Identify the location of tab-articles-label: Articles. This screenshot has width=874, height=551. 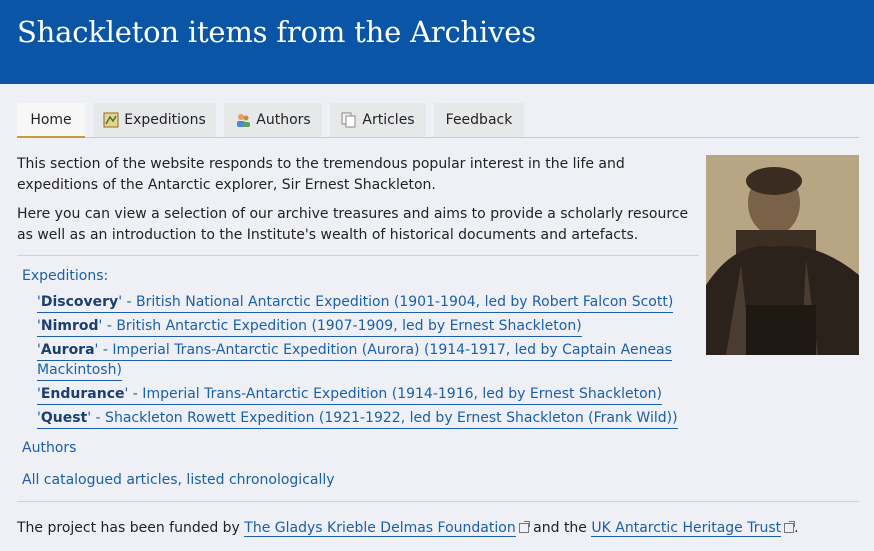
(388, 120).